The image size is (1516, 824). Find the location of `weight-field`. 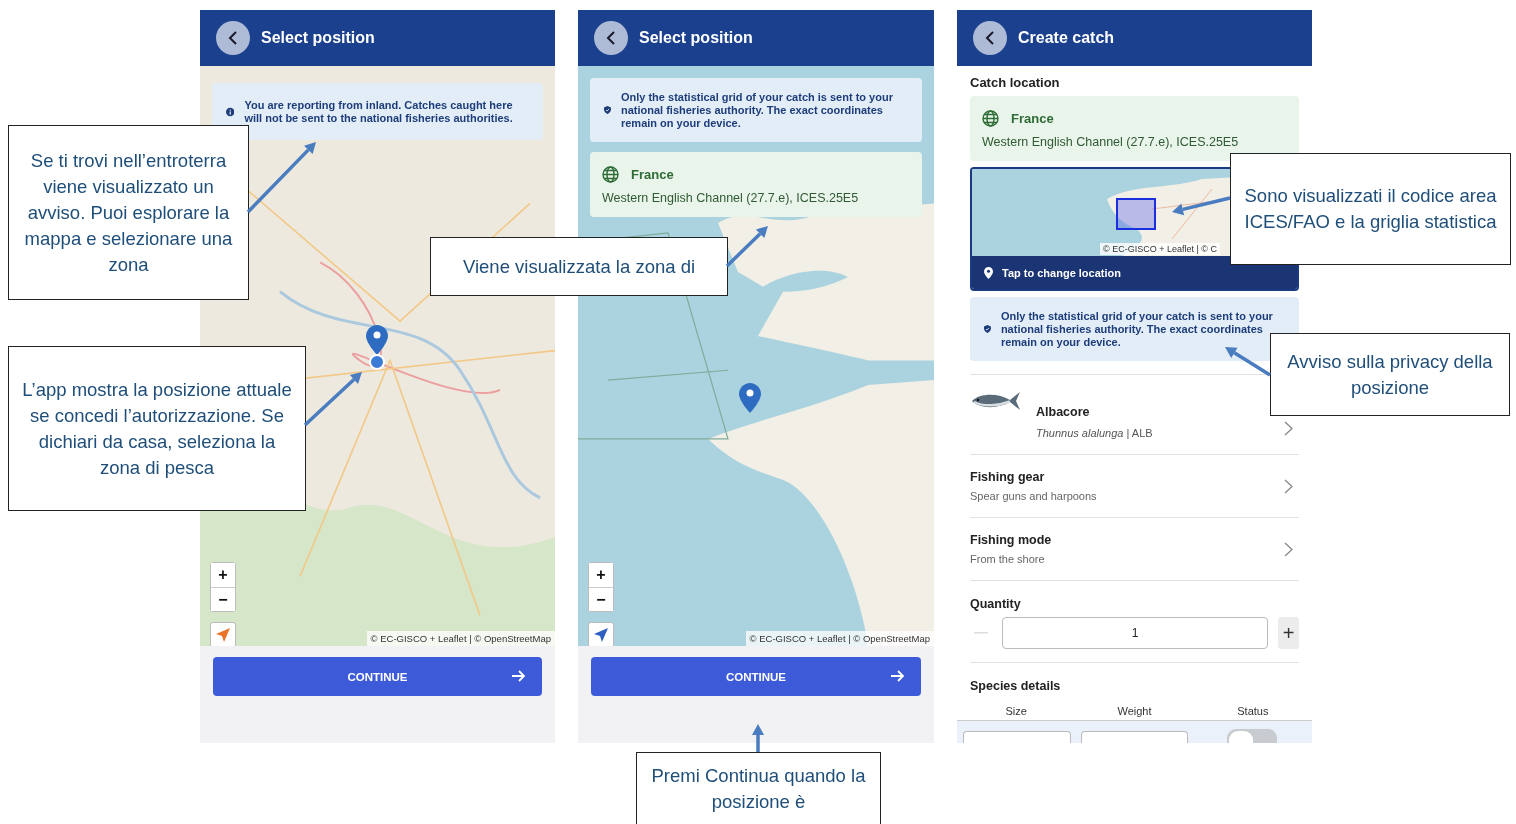

weight-field is located at coordinates (1134, 737).